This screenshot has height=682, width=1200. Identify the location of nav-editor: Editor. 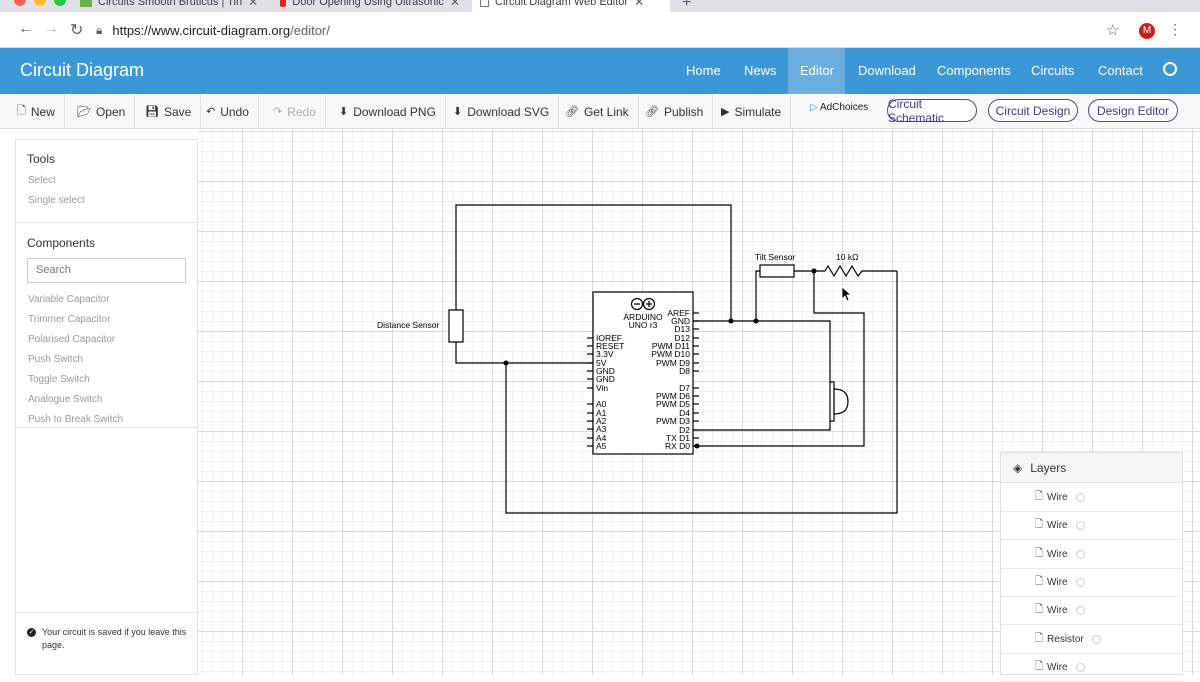
(816, 71).